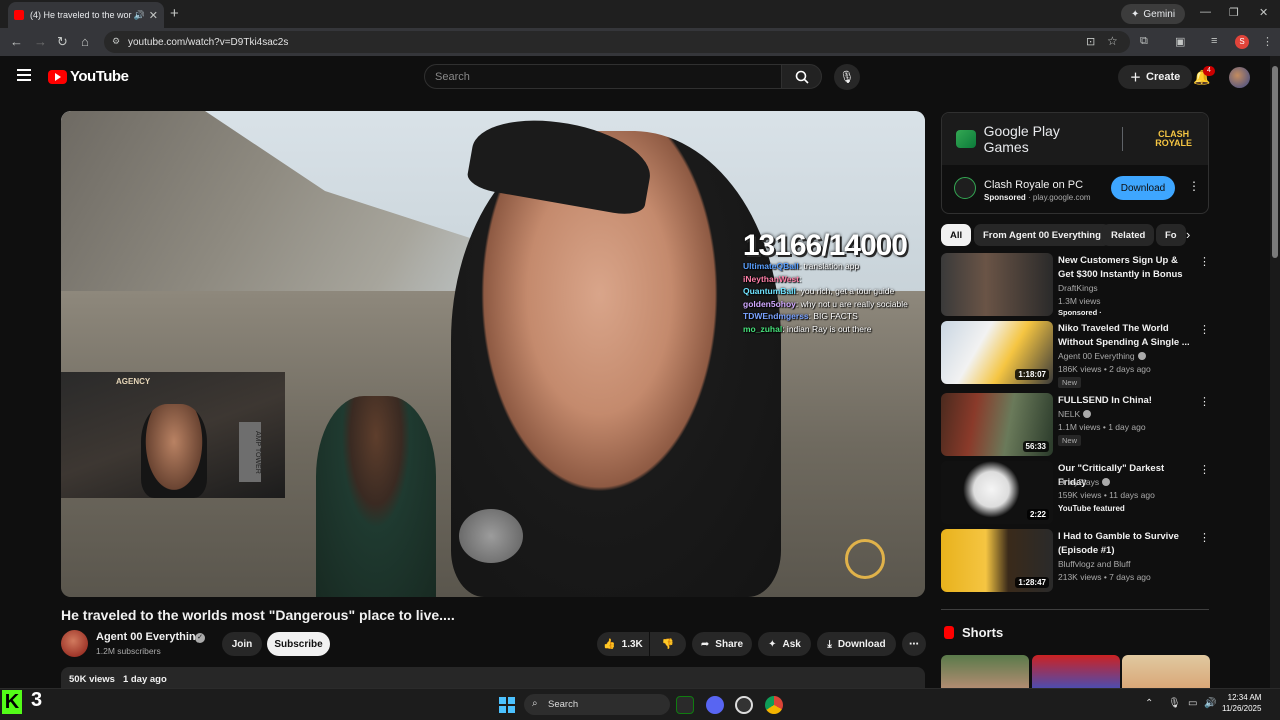  Describe the element at coordinates (856, 644) in the screenshot. I see `download-button: ⤓ Download` at that location.